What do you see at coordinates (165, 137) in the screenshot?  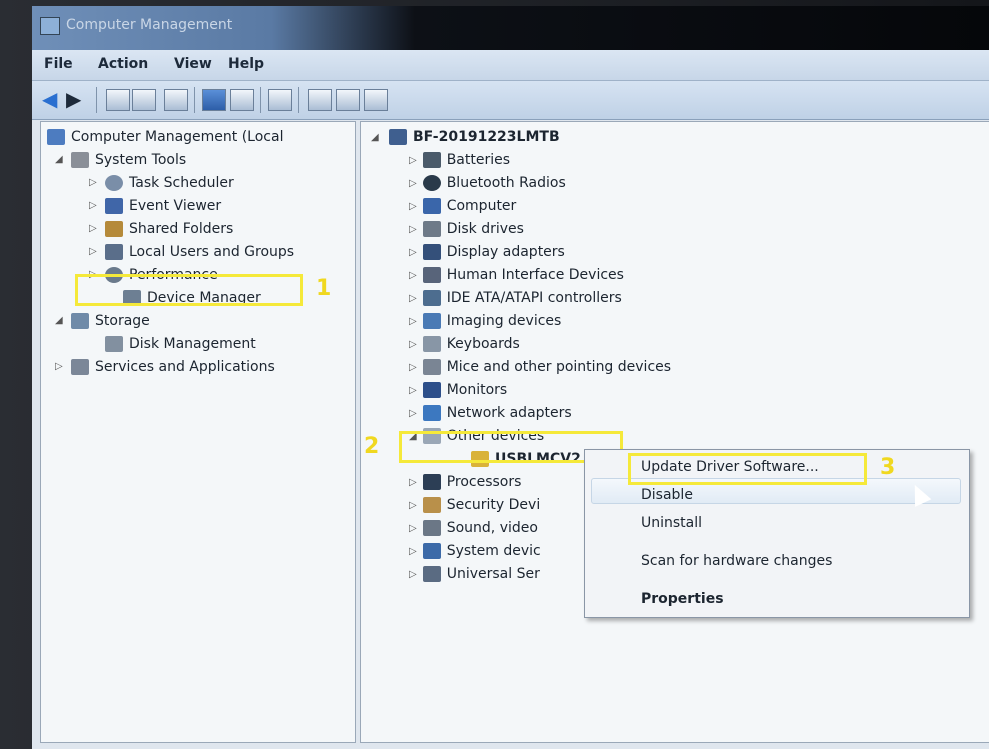 I see `tree-root: Computer Management (Local` at bounding box center [165, 137].